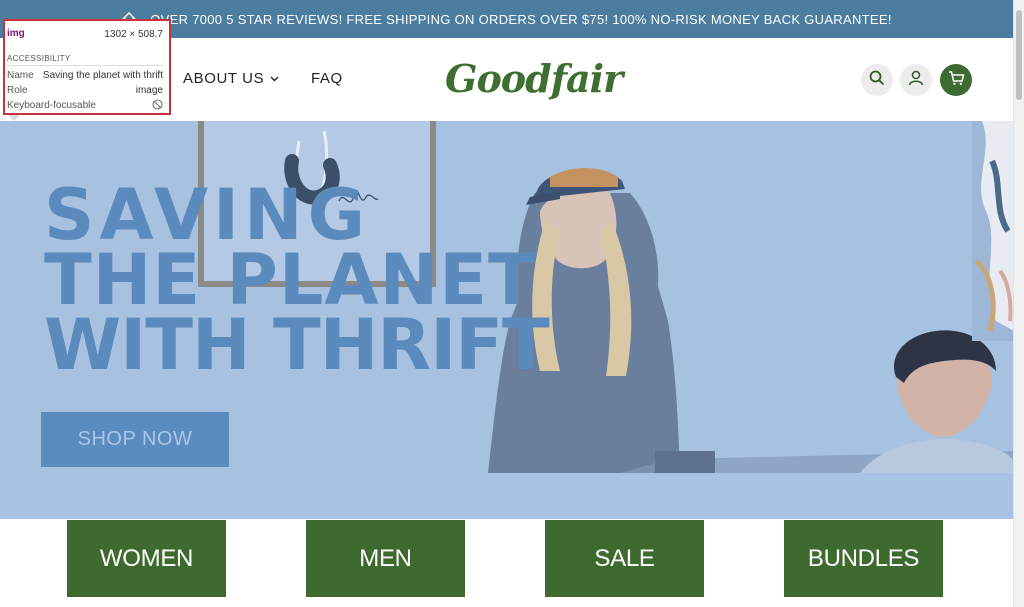 The width and height of the screenshot is (1024, 607). What do you see at coordinates (14, 118) in the screenshot?
I see `tooltip-arrow` at bounding box center [14, 118].